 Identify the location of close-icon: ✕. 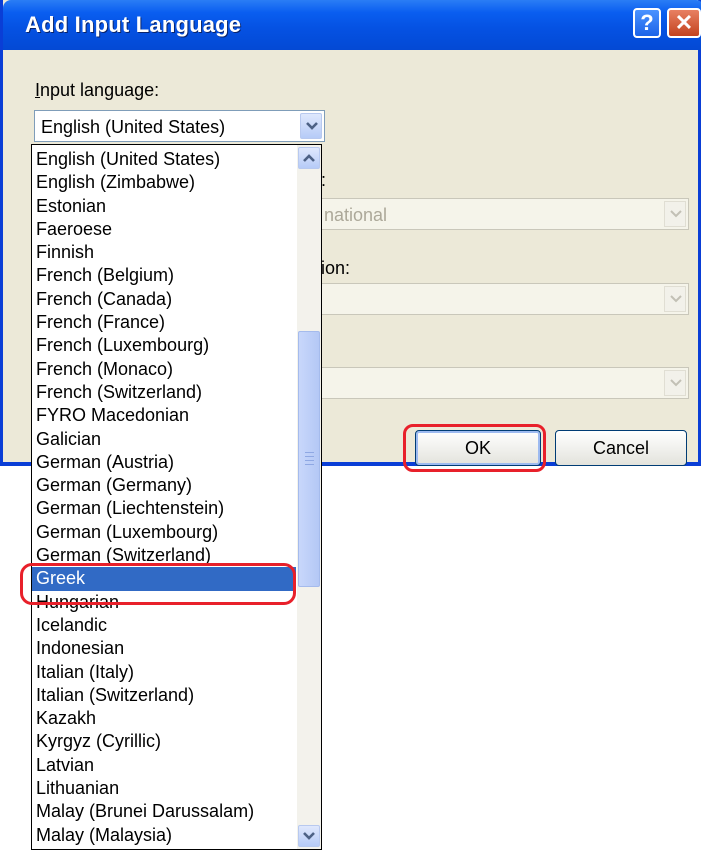
(684, 23).